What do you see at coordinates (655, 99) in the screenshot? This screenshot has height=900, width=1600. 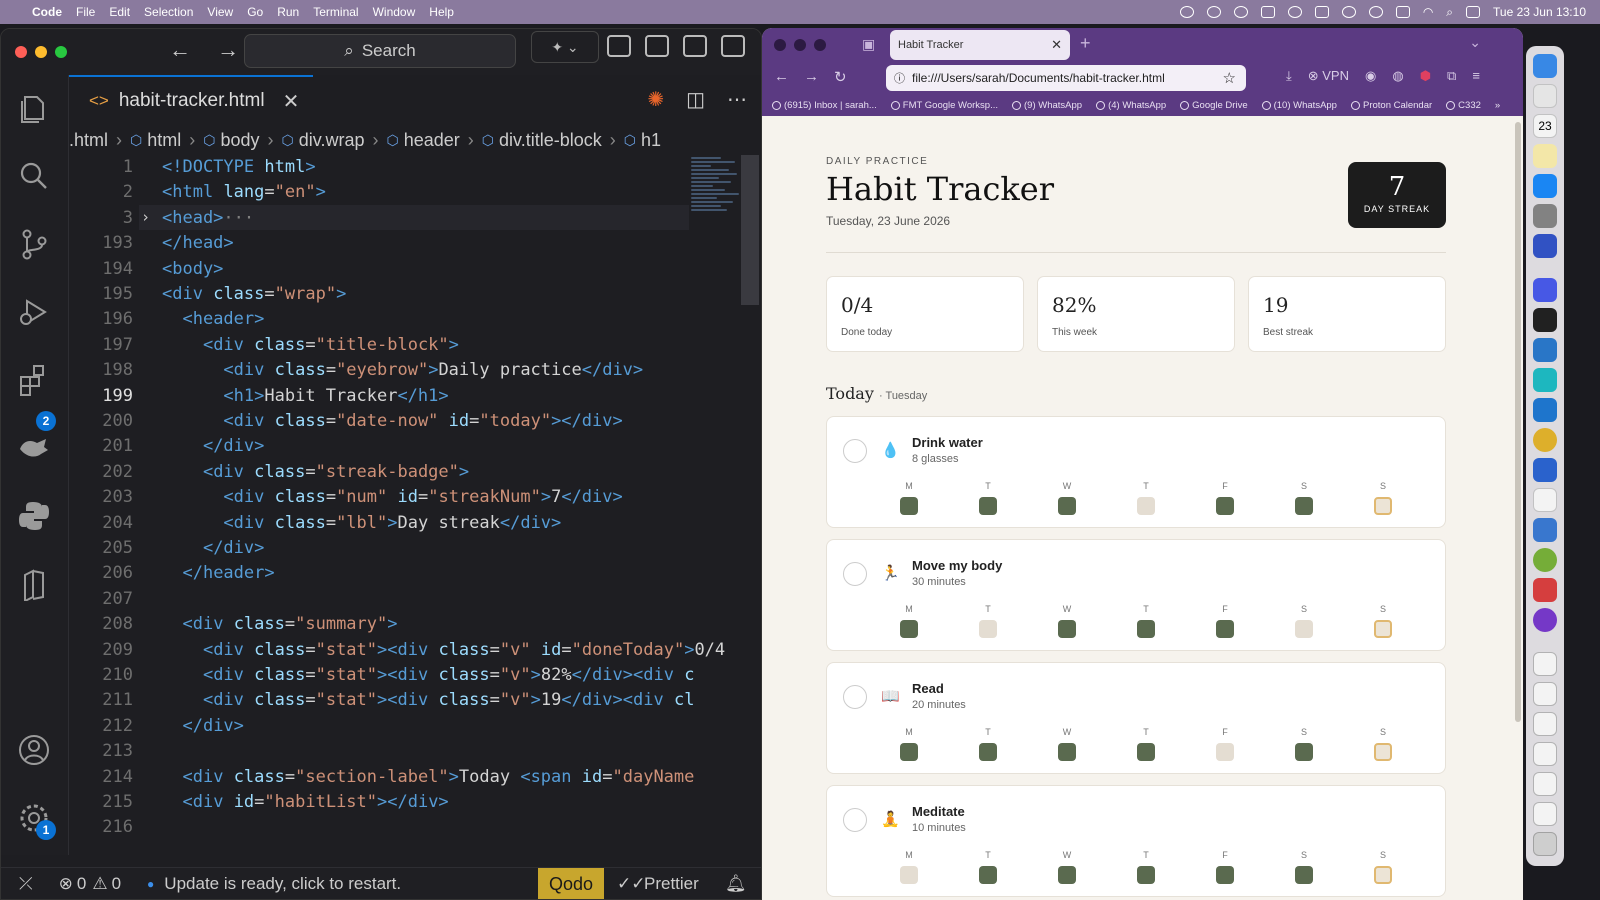 I see `claude-sparkle-icon: ✺` at bounding box center [655, 99].